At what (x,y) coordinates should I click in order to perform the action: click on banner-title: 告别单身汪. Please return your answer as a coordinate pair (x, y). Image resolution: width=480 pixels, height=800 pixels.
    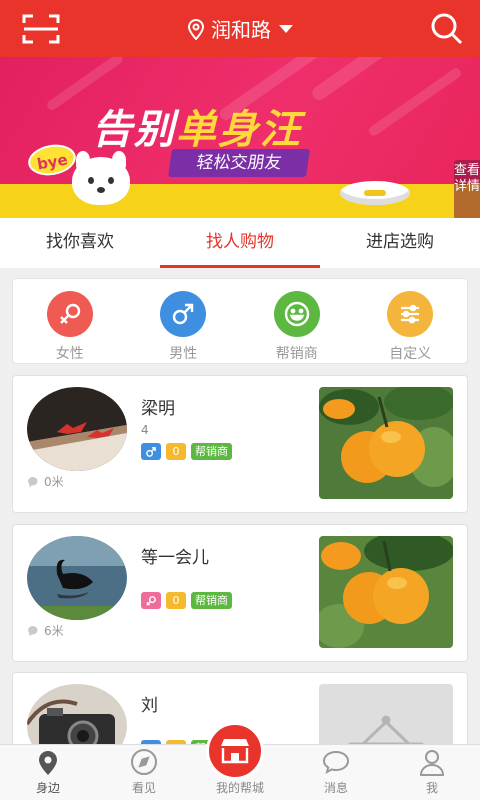
    Looking at the image, I should click on (197, 126).